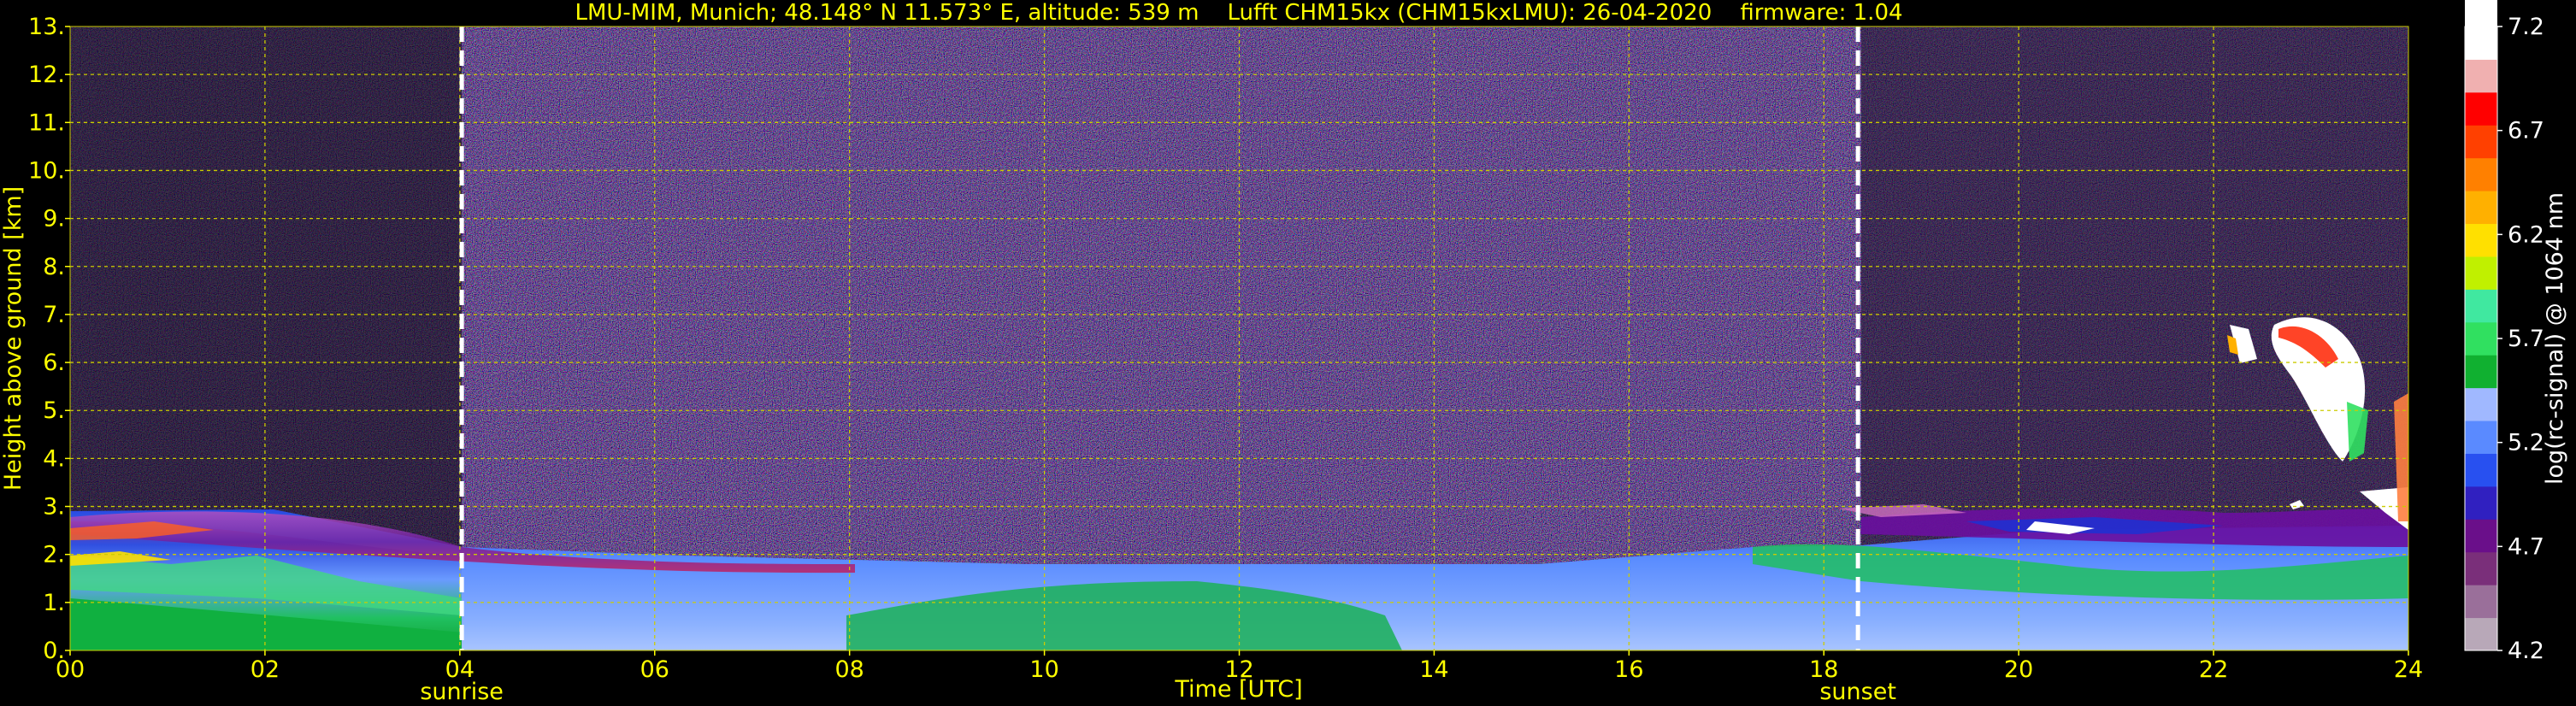 The height and width of the screenshot is (706, 2576). I want to click on x-tick-label: 06, so click(654, 669).